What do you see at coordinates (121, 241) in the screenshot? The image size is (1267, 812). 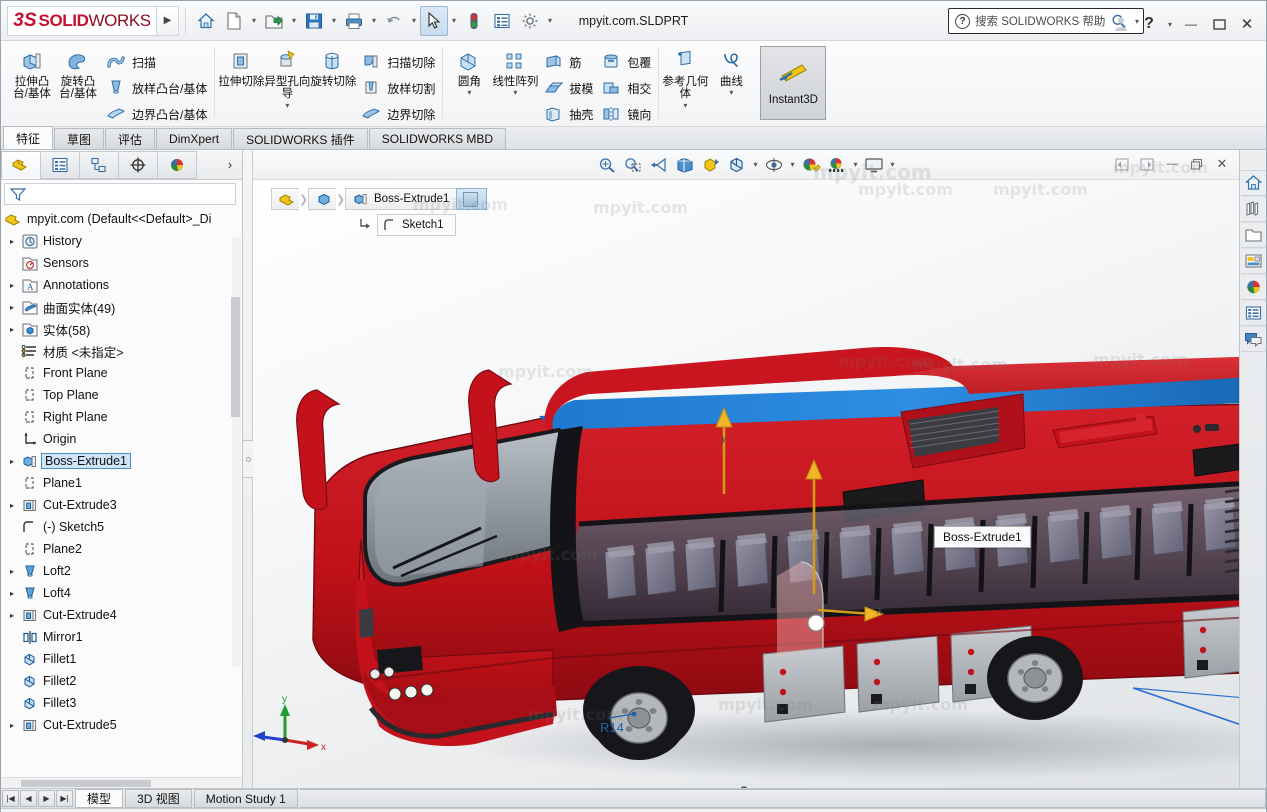 I see `tree-item-history: ▸ History` at bounding box center [121, 241].